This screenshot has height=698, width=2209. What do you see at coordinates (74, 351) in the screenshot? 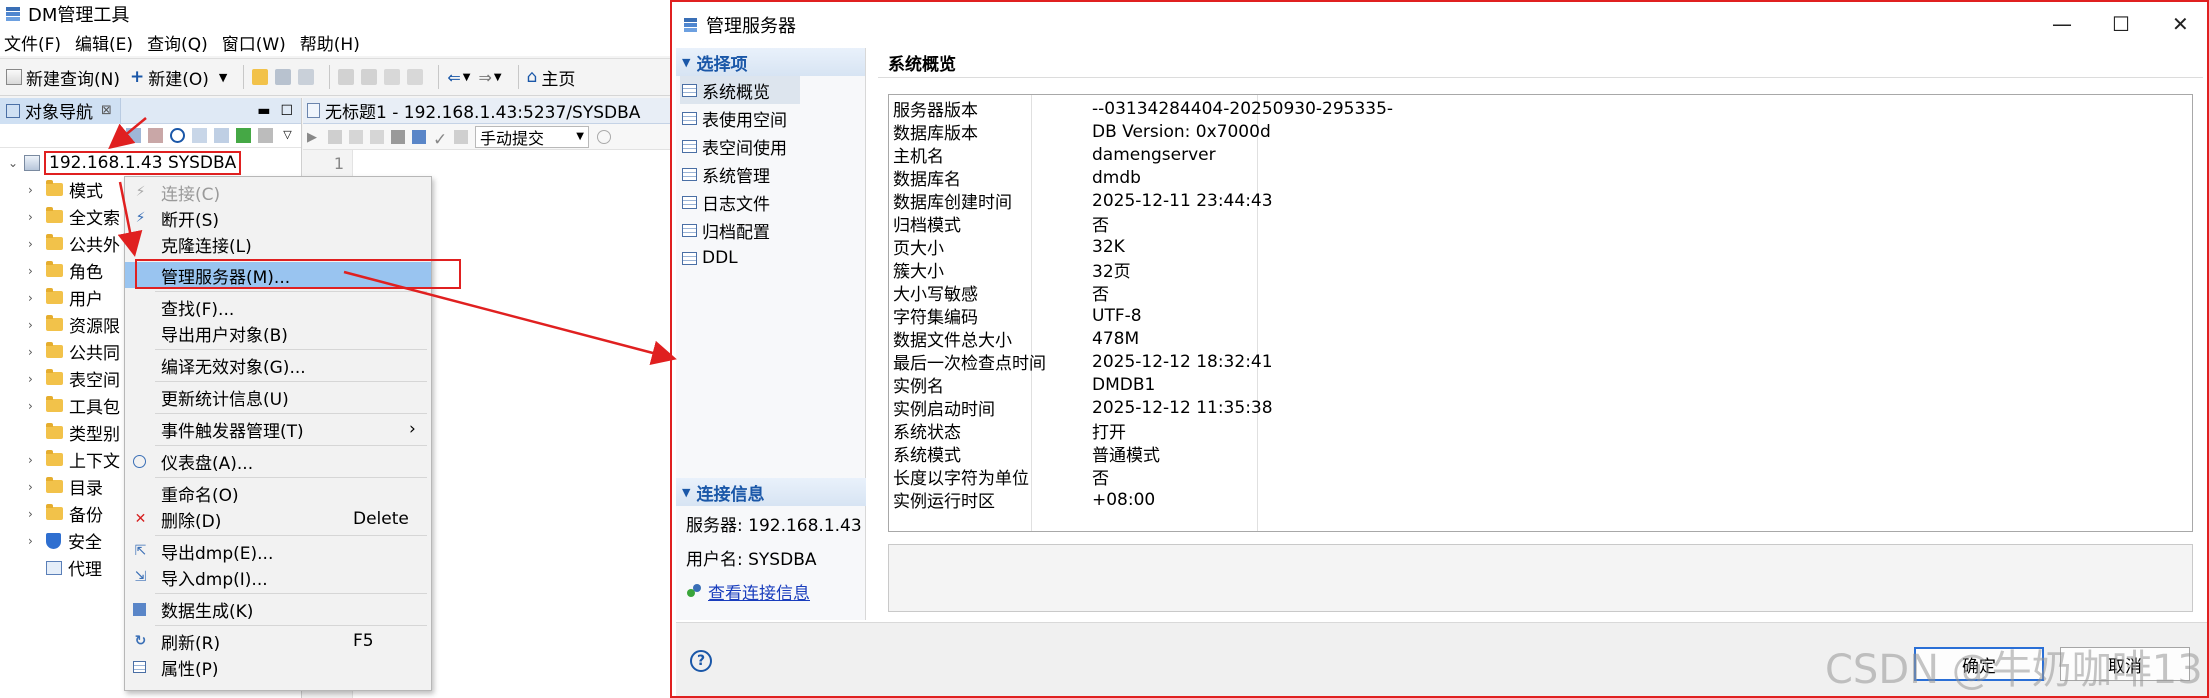
I see `tree-item: › 公共同` at bounding box center [74, 351].